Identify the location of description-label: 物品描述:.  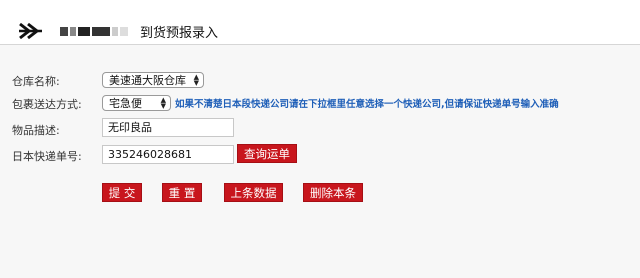
(36, 130).